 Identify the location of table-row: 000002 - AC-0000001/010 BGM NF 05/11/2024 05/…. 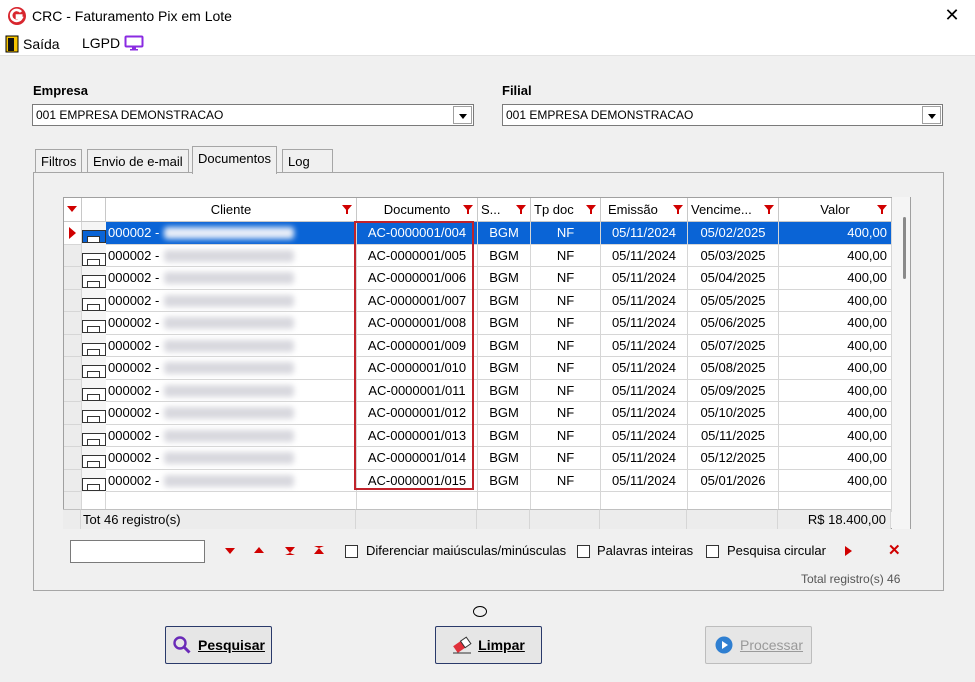
(487, 368).